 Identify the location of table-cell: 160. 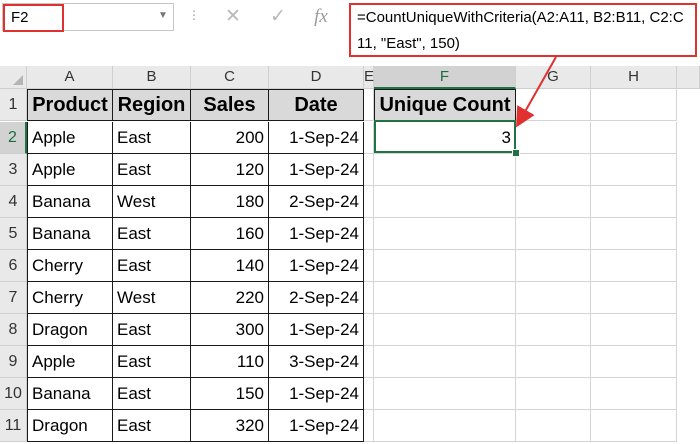
(230, 234).